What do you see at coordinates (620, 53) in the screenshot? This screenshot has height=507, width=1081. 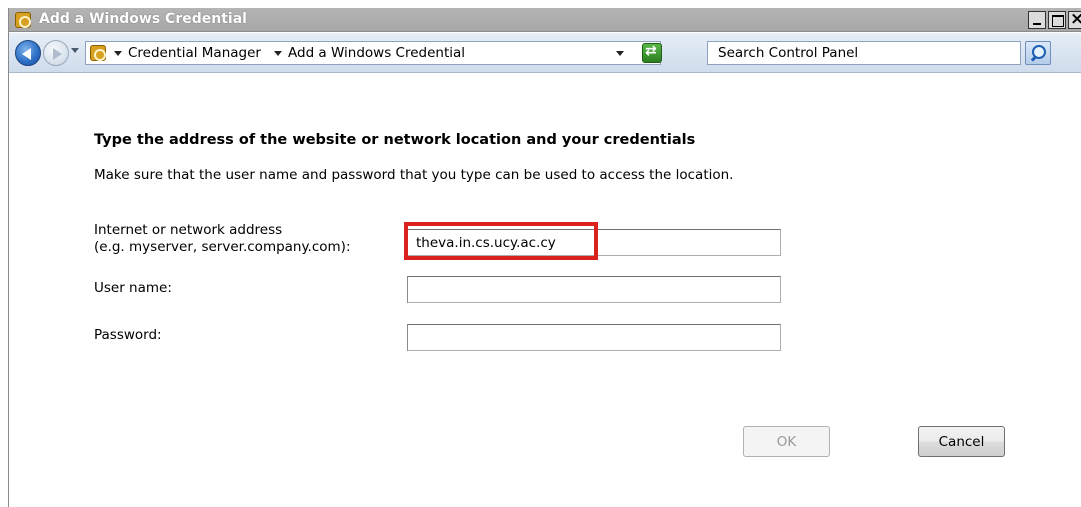 I see `address-dropdown-icon` at bounding box center [620, 53].